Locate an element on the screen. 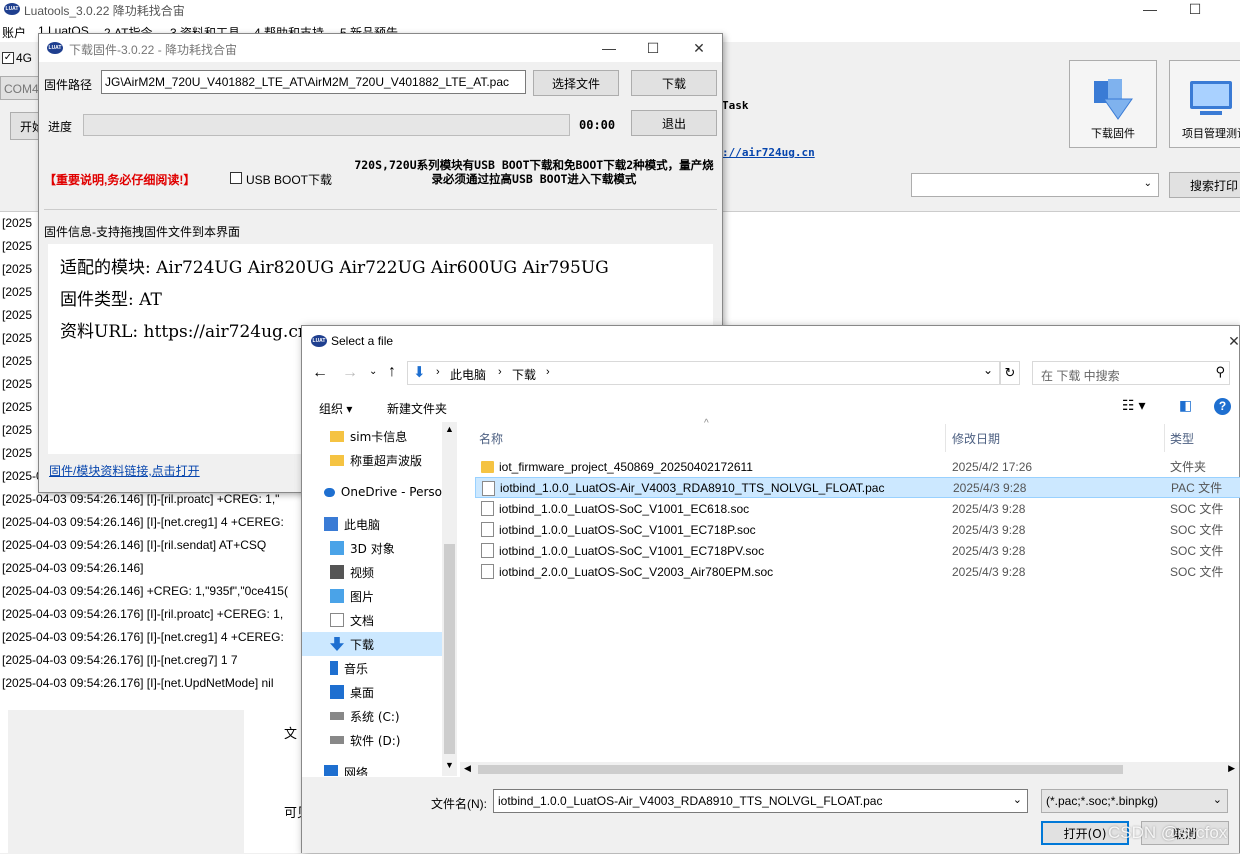 The width and height of the screenshot is (1240, 854). breadcrumb-downloads: 下载 is located at coordinates (524, 374).